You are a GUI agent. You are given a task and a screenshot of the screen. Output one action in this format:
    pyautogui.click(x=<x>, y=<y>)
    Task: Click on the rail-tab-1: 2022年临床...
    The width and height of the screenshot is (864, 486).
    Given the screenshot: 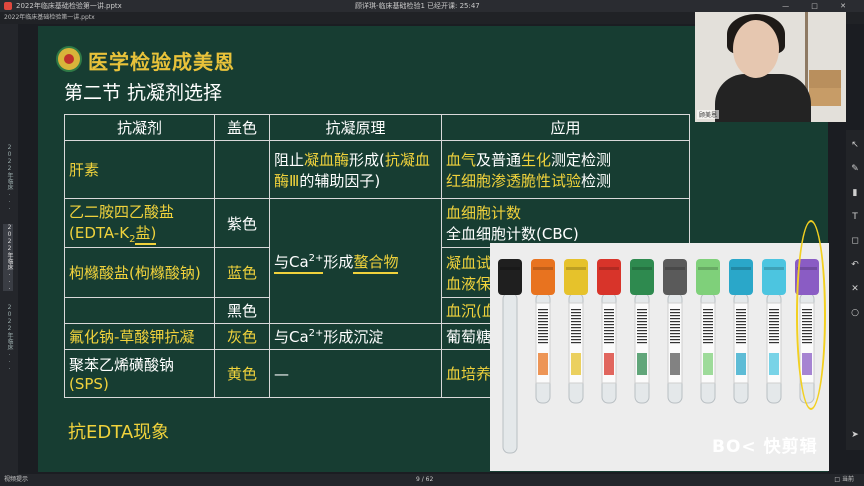 What is the action you would take?
    pyautogui.click(x=8, y=177)
    